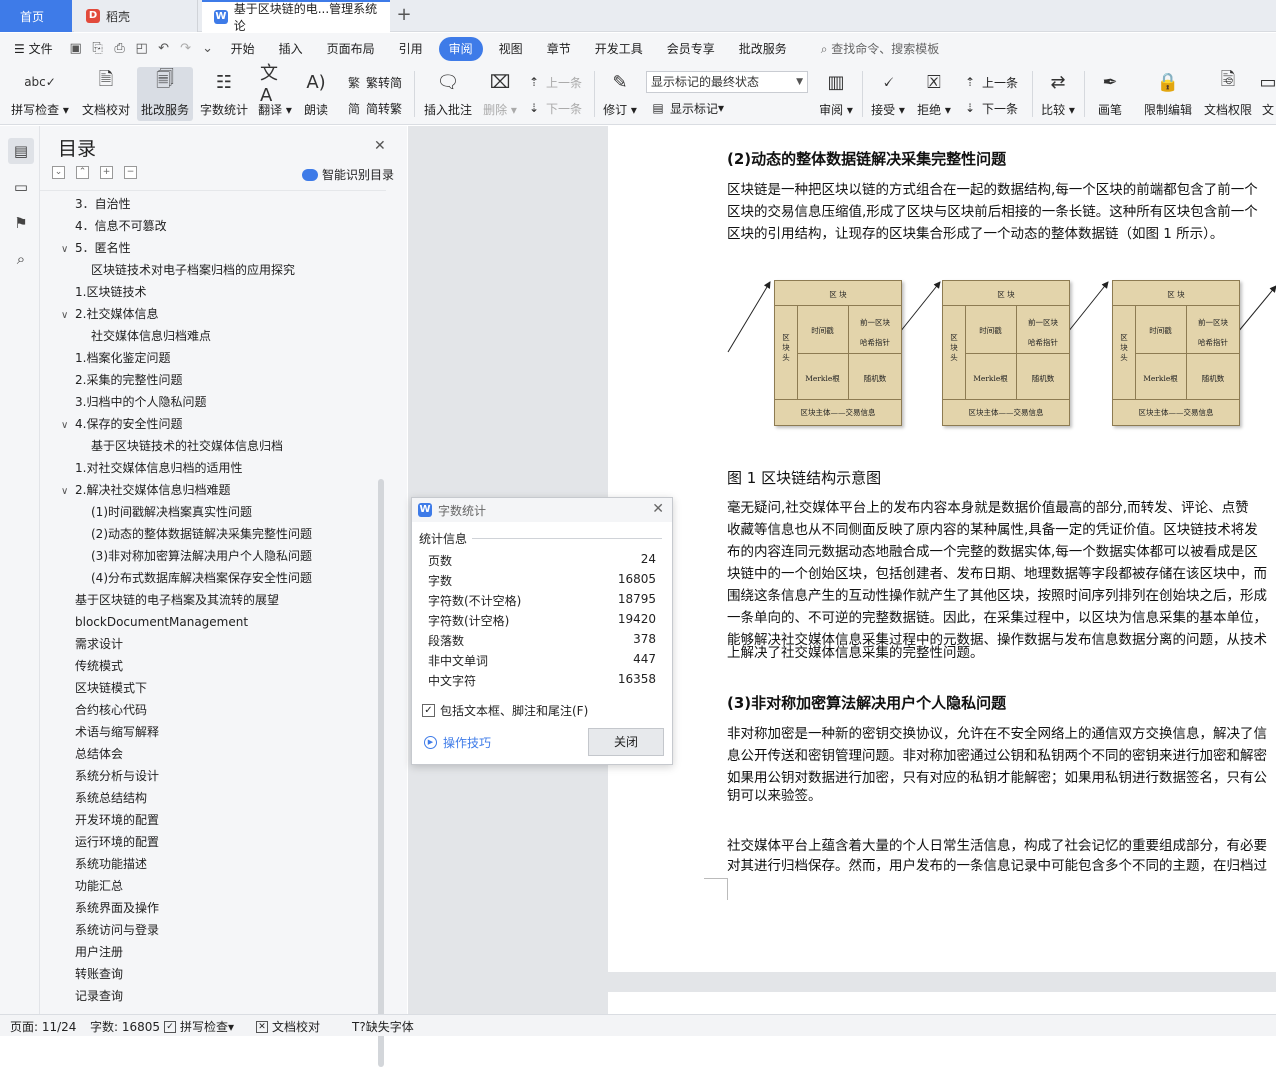 This screenshot has height=1067, width=1276. I want to click on dialog-titlebar: W 字数统计 ✕, so click(542, 510).